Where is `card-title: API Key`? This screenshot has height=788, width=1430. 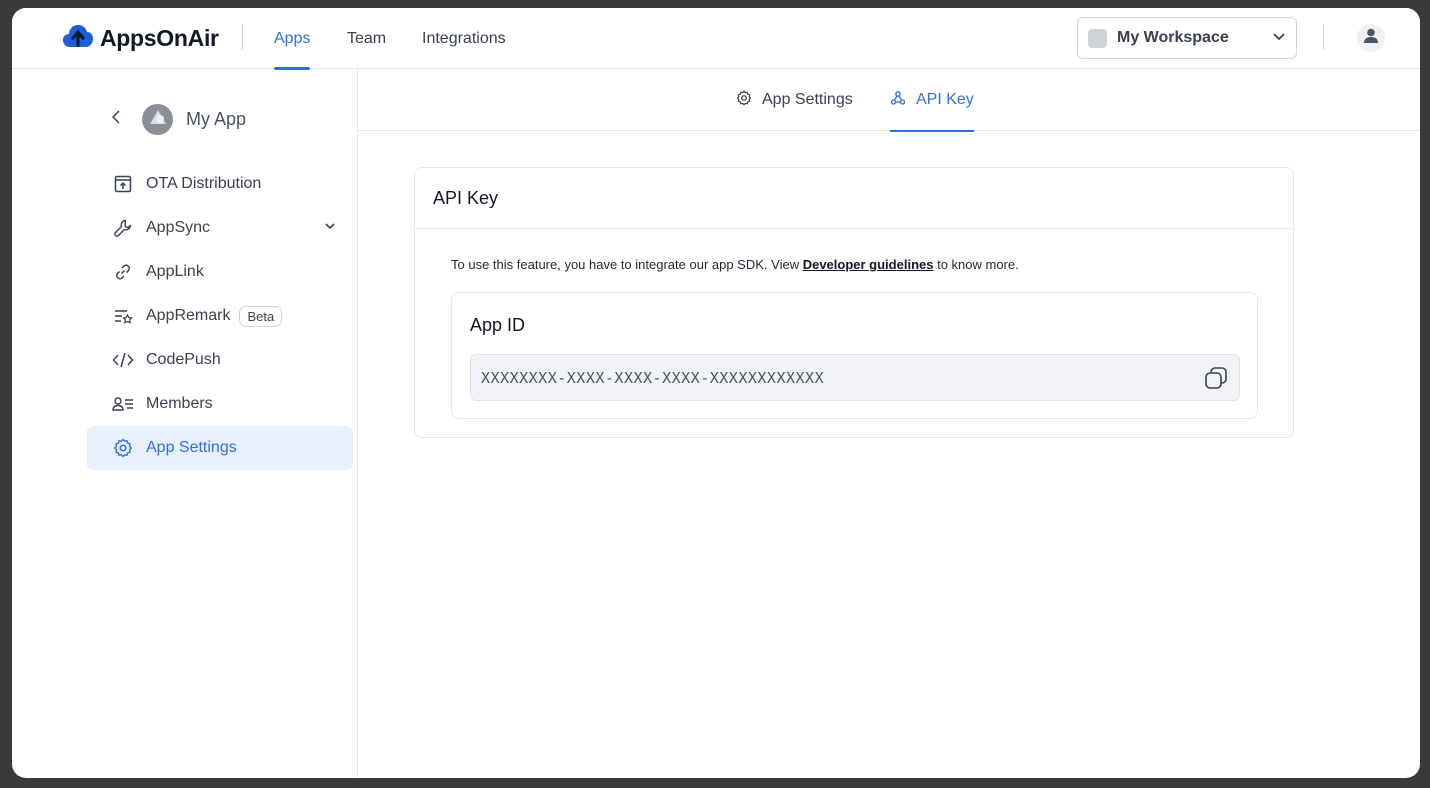
card-title: API Key is located at coordinates (466, 198).